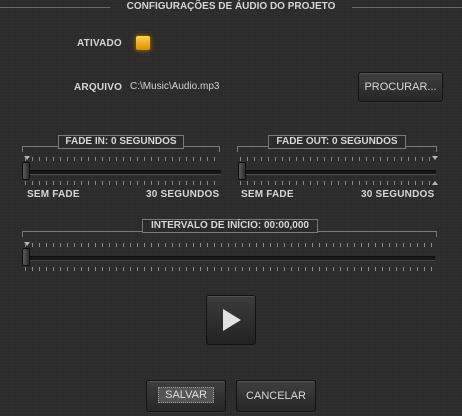 The width and height of the screenshot is (462, 416). What do you see at coordinates (123, 172) in the screenshot?
I see `fade-in-track` at bounding box center [123, 172].